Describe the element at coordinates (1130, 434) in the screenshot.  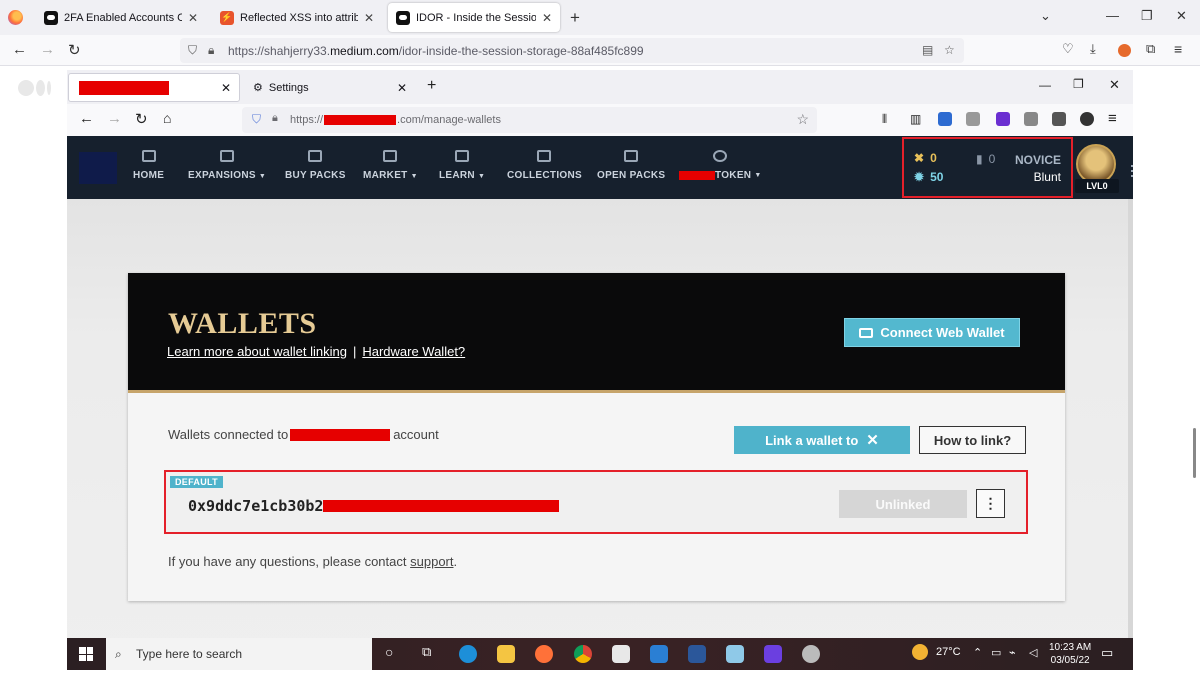
I see `page-scrollbar` at that location.